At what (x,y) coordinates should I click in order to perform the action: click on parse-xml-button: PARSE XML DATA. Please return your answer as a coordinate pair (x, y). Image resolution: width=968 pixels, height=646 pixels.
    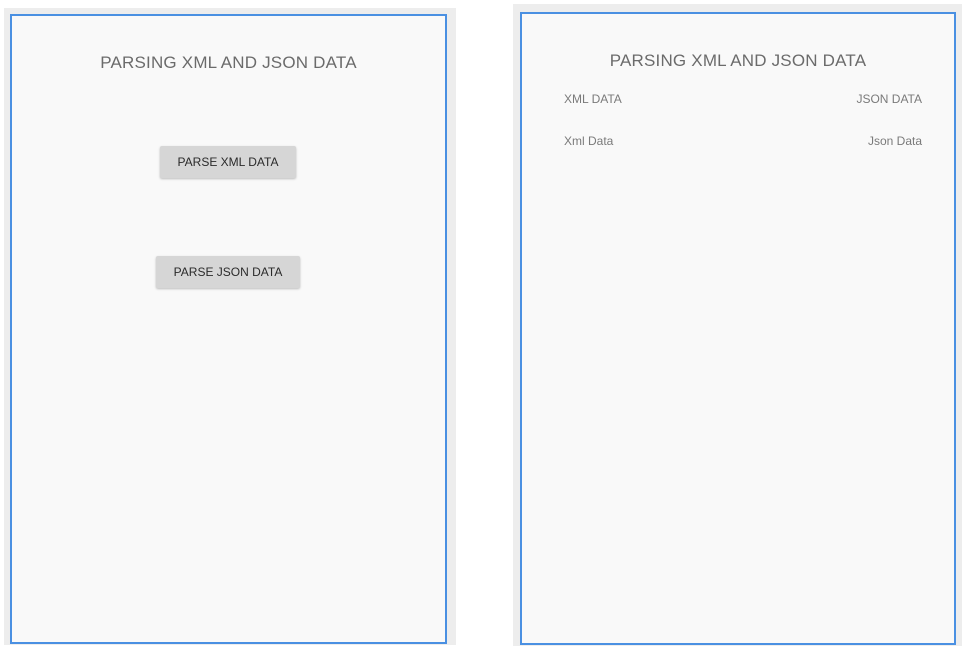
    Looking at the image, I should click on (228, 162).